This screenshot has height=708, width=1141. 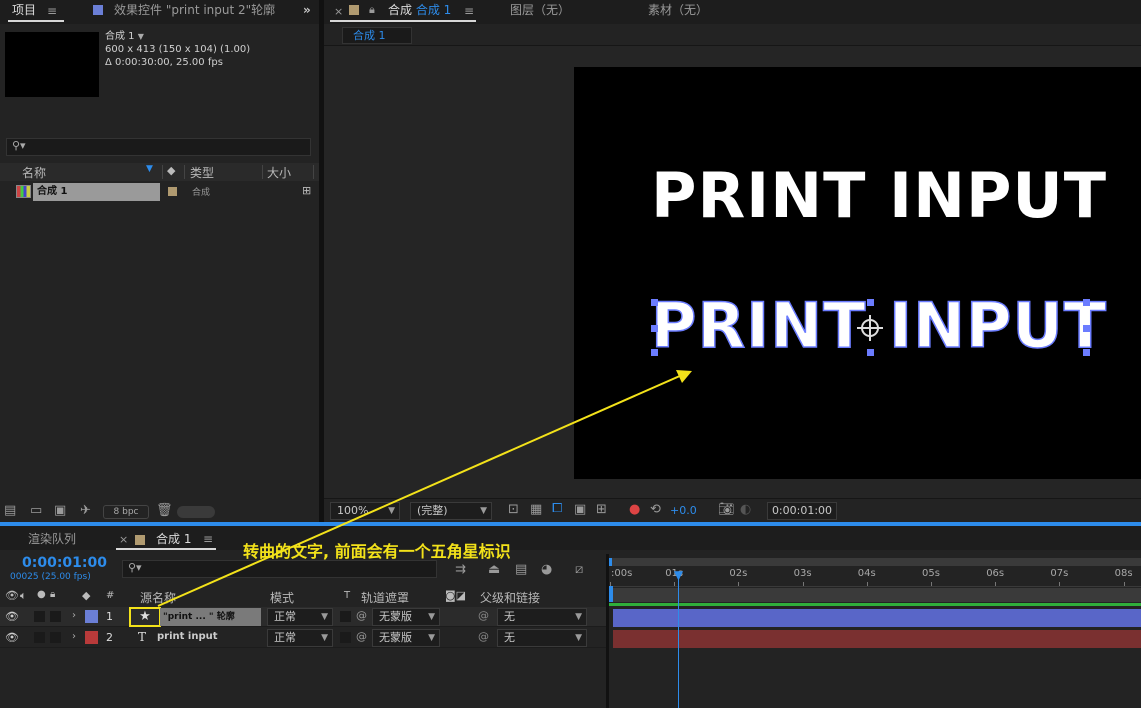 What do you see at coordinates (307, 12) in the screenshot?
I see `panel-overflow-icon: »` at bounding box center [307, 12].